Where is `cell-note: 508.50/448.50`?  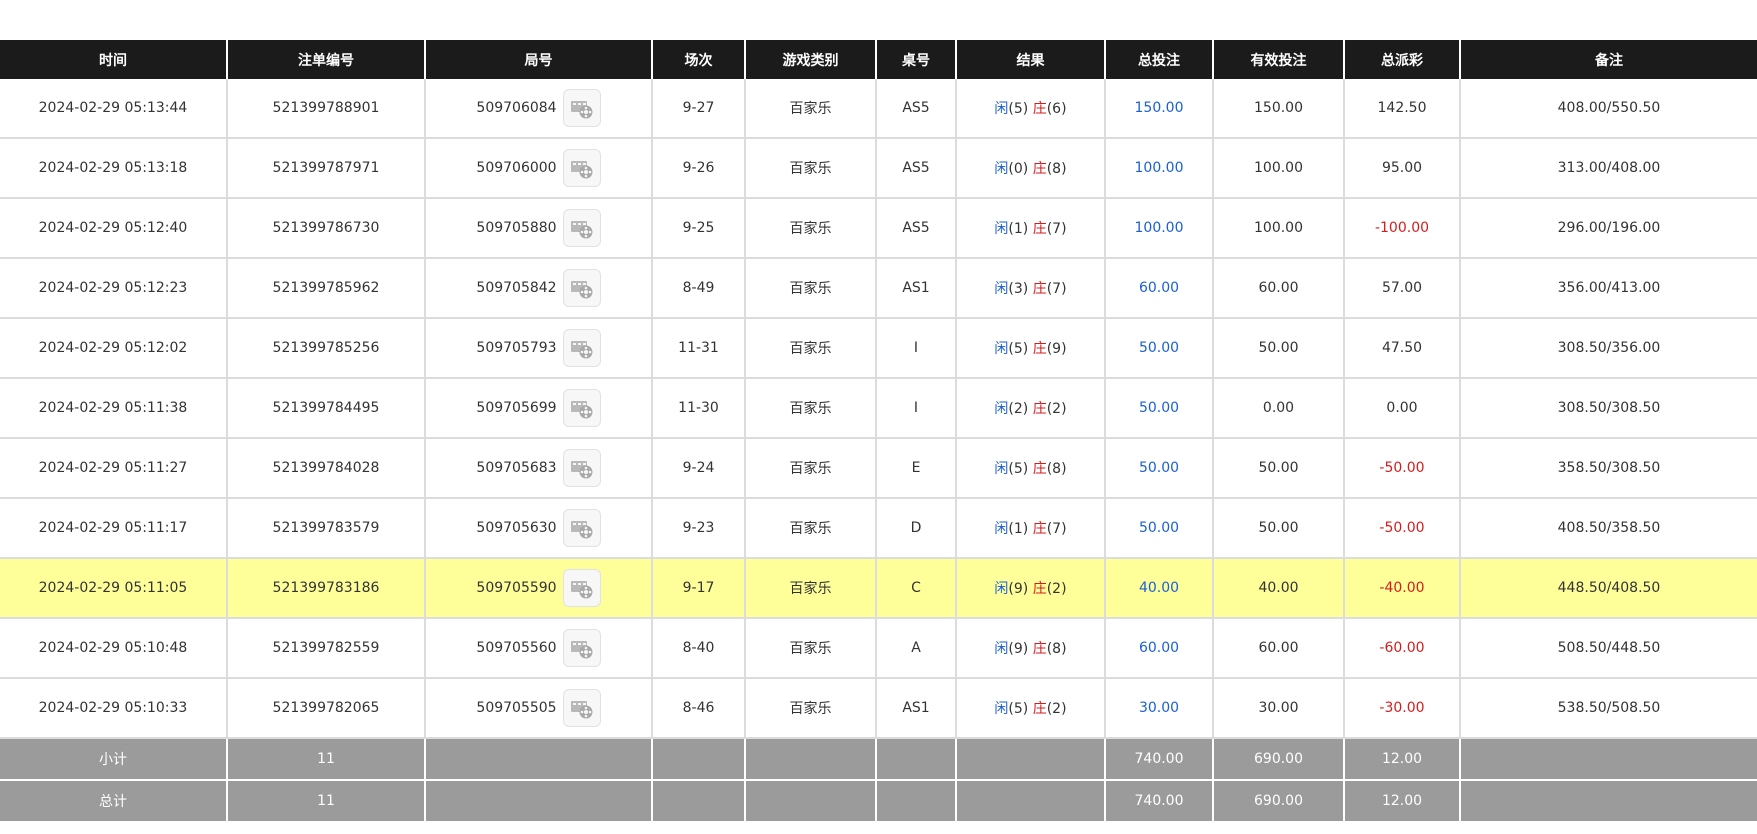
cell-note: 508.50/448.50 is located at coordinates (1608, 648).